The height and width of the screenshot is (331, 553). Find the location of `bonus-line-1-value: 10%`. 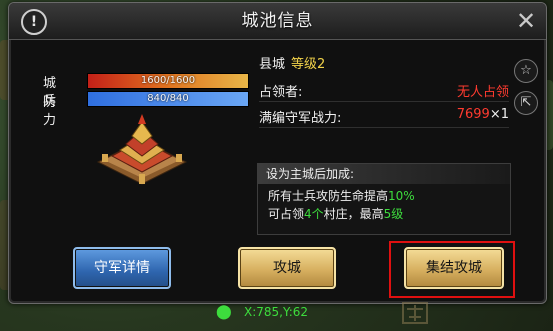

bonus-line-1-value: 10% is located at coordinates (401, 196).